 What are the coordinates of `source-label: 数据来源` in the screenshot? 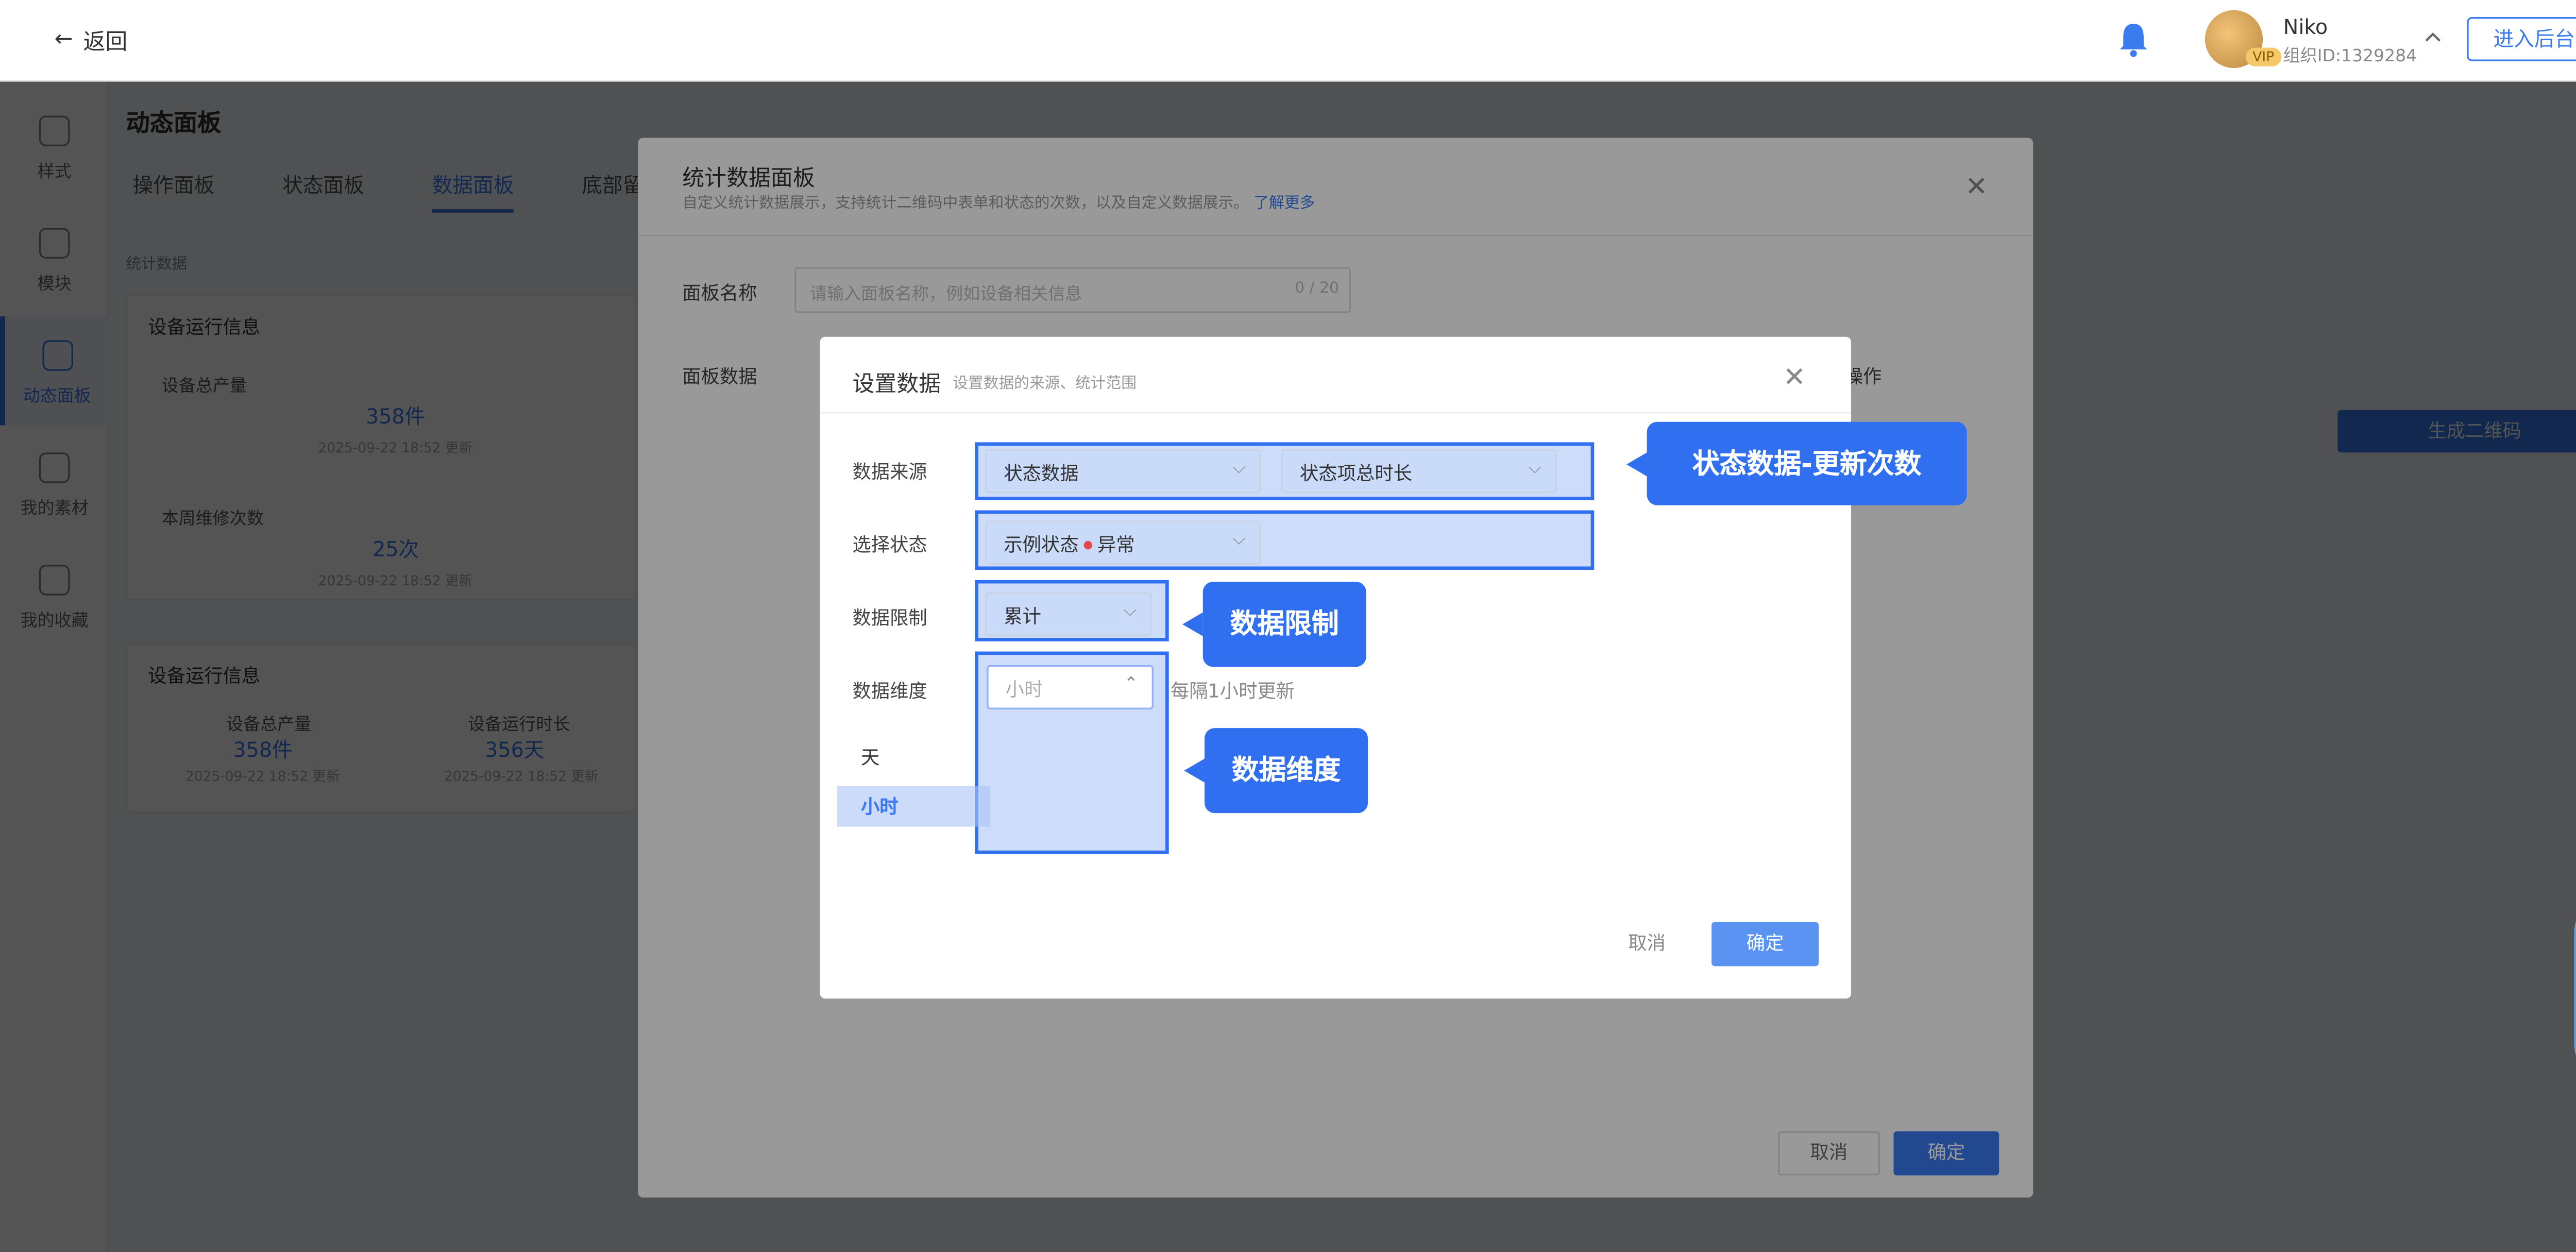 It's located at (889, 472).